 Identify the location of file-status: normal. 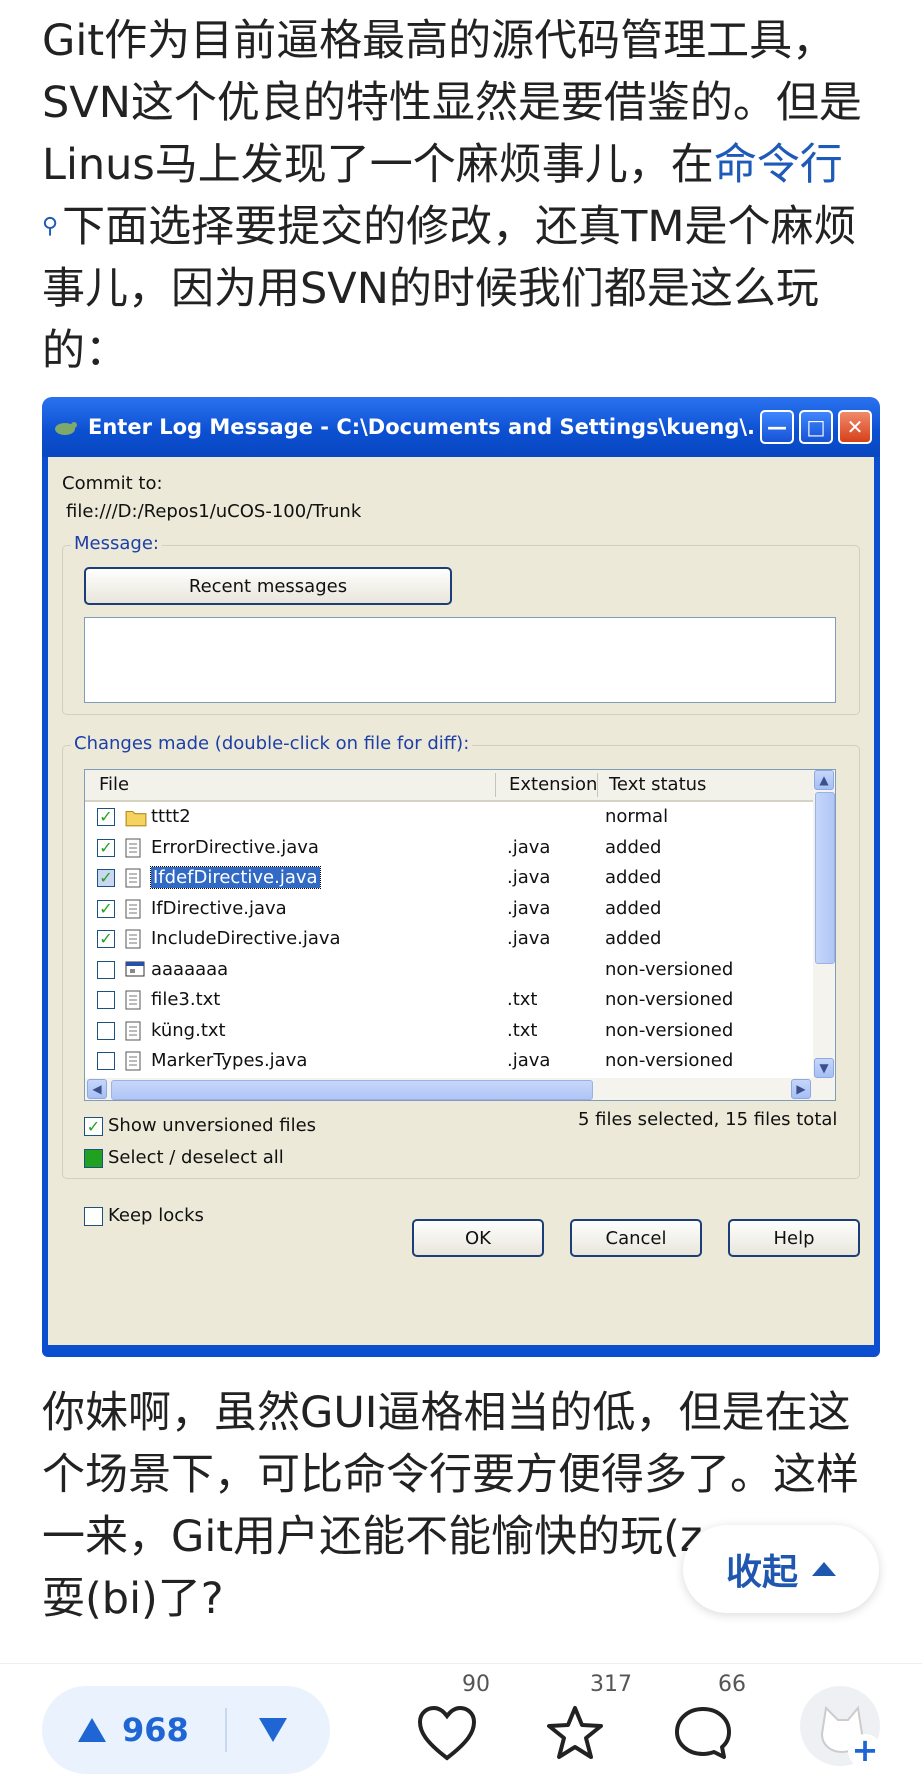
(637, 816).